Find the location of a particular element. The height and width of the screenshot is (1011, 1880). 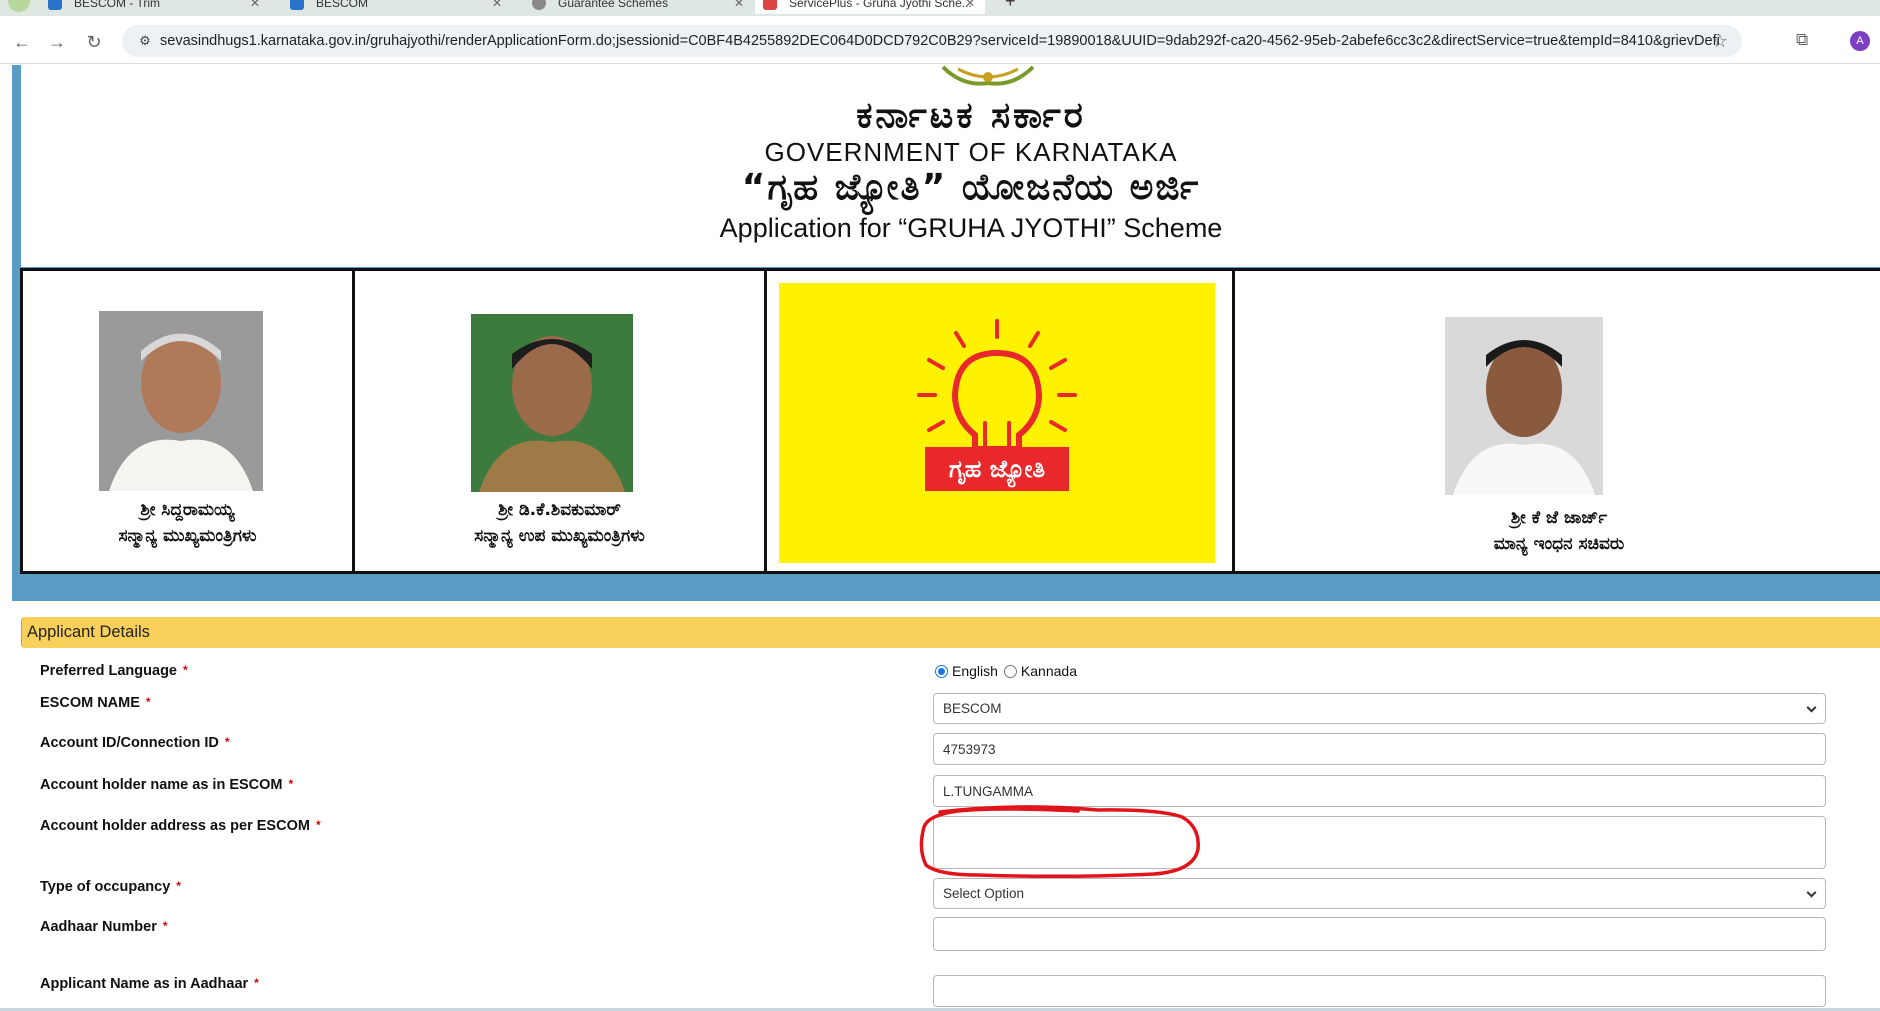

preferred-language-label: Preferred Language * is located at coordinates (114, 671).